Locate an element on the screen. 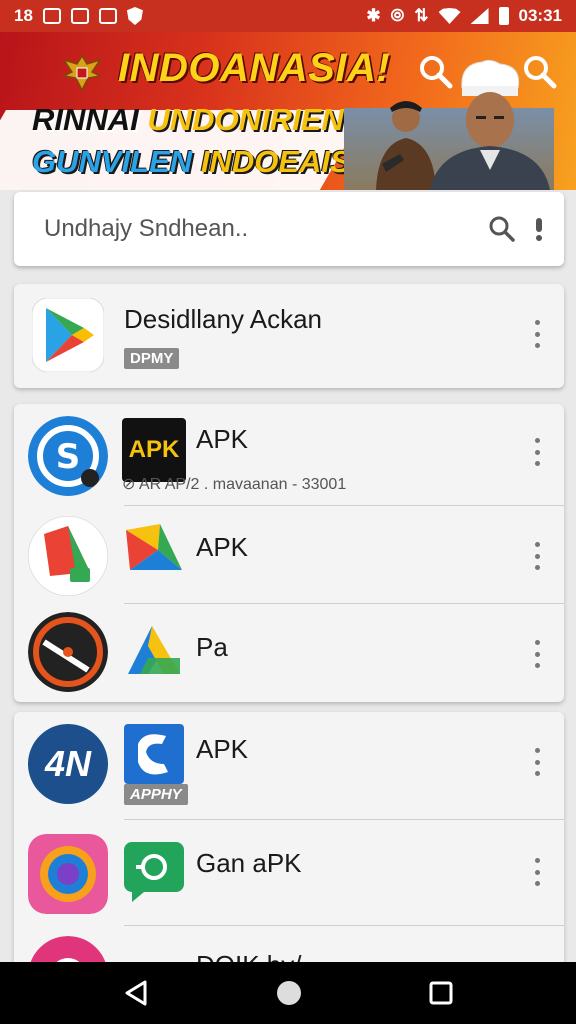  list-item: Pa is located at coordinates (289, 653).